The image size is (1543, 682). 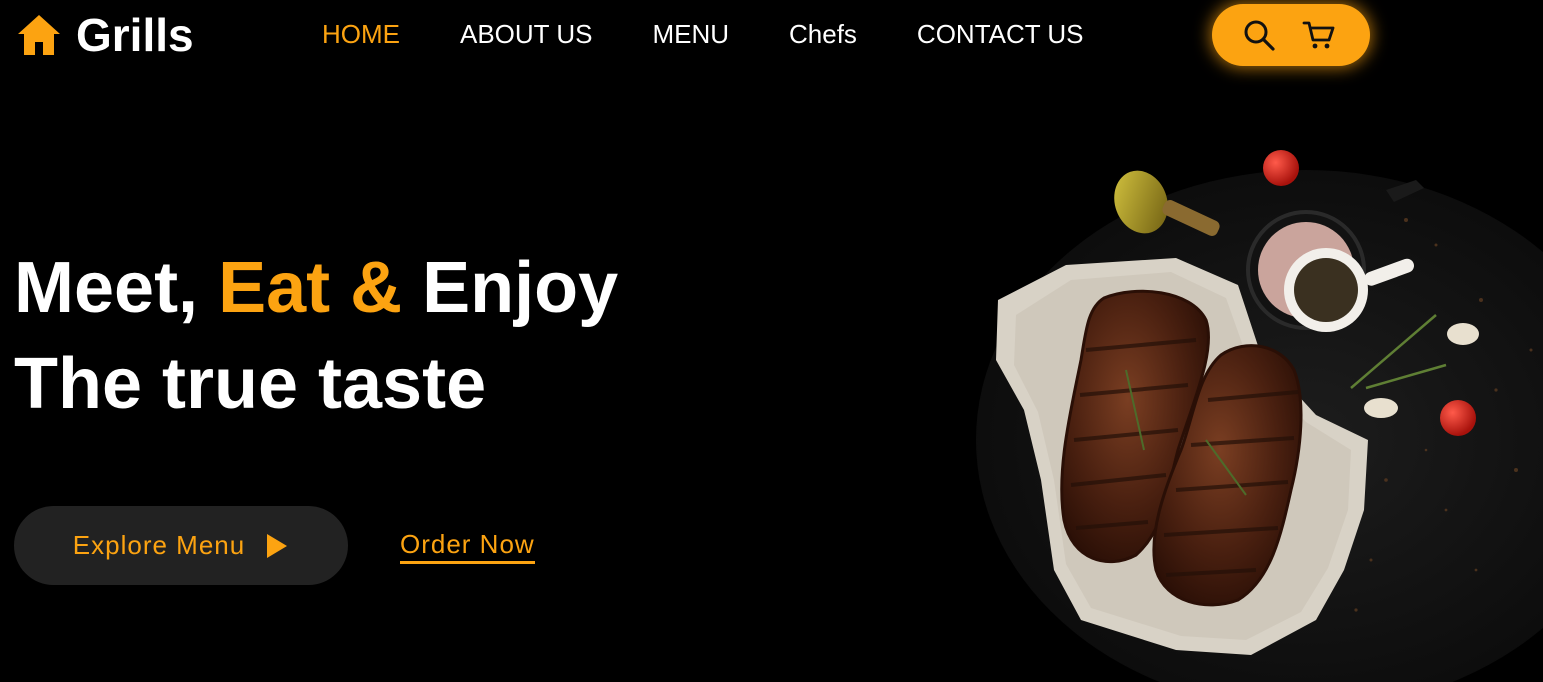 What do you see at coordinates (310, 288) in the screenshot?
I see `hero-word-eat: Eat &` at bounding box center [310, 288].